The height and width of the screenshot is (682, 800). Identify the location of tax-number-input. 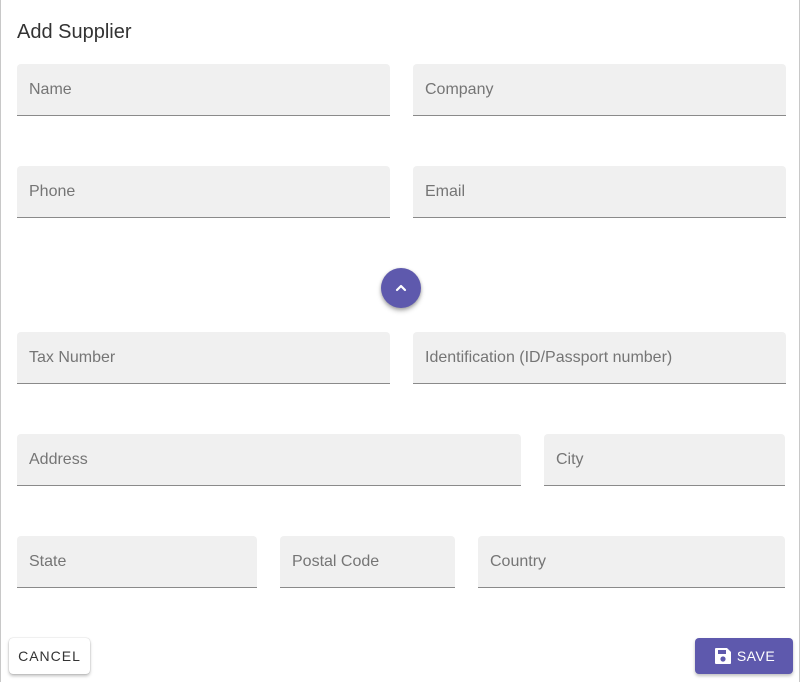
(203, 357).